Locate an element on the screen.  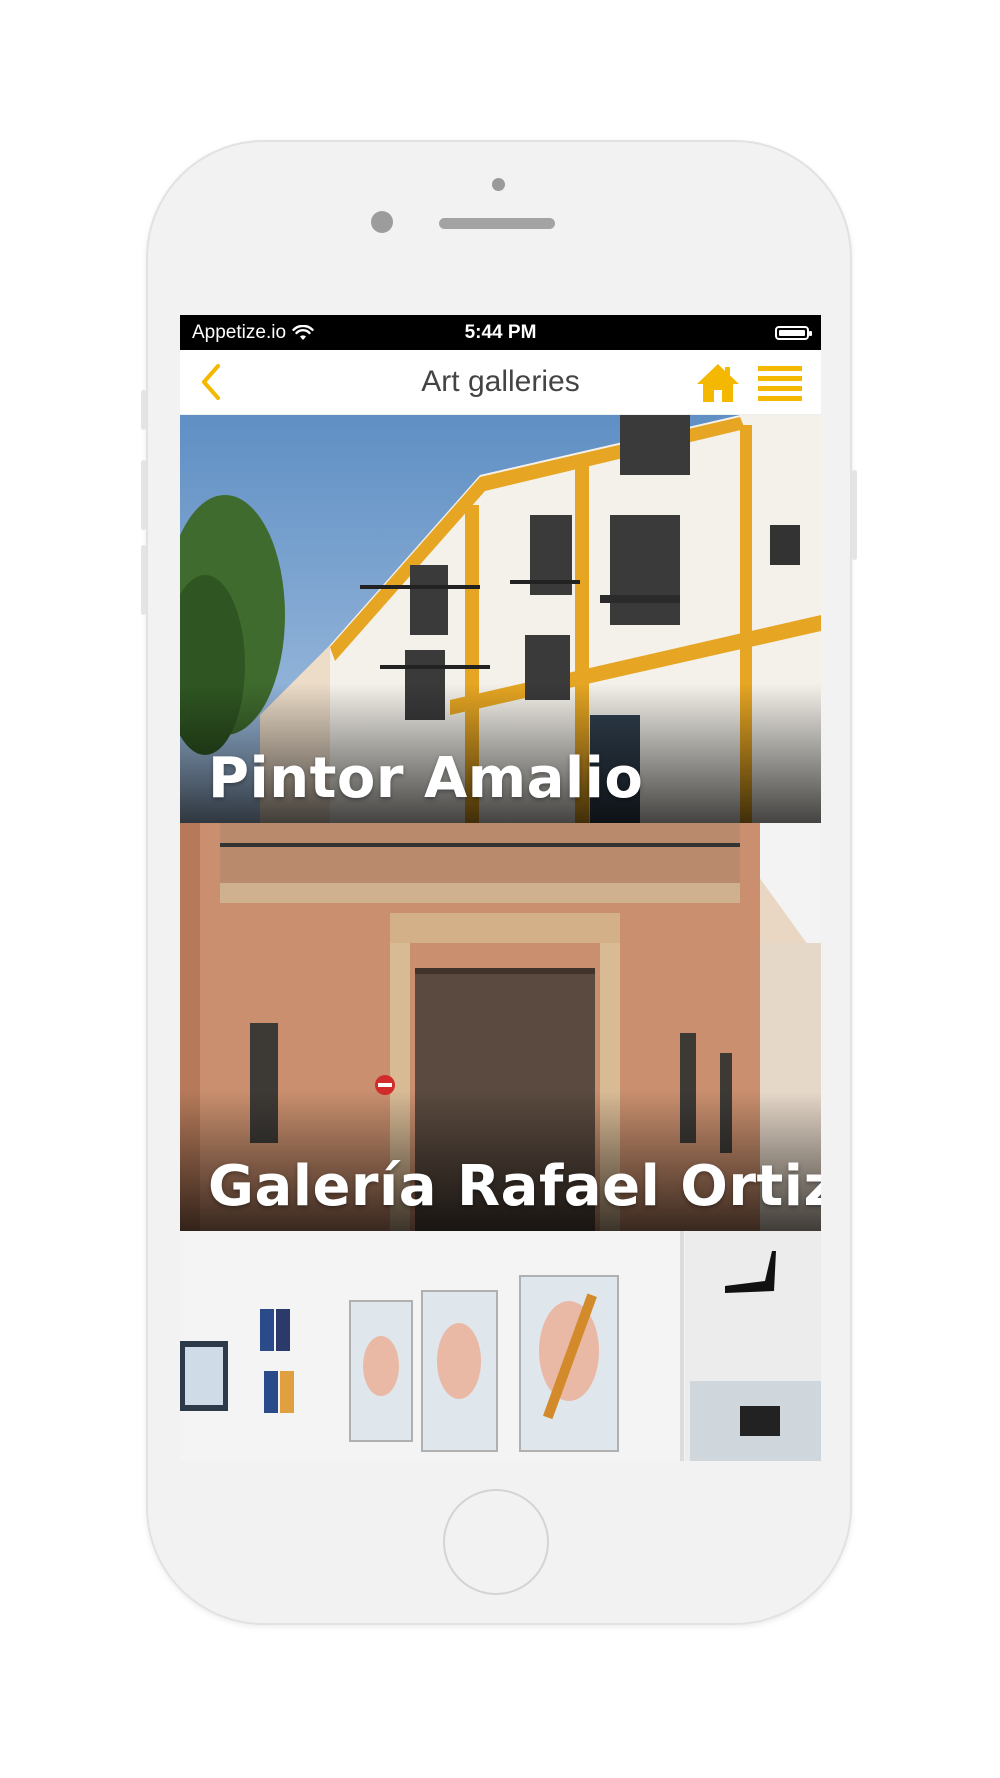
gallery-photo is located at coordinates (500, 1346).